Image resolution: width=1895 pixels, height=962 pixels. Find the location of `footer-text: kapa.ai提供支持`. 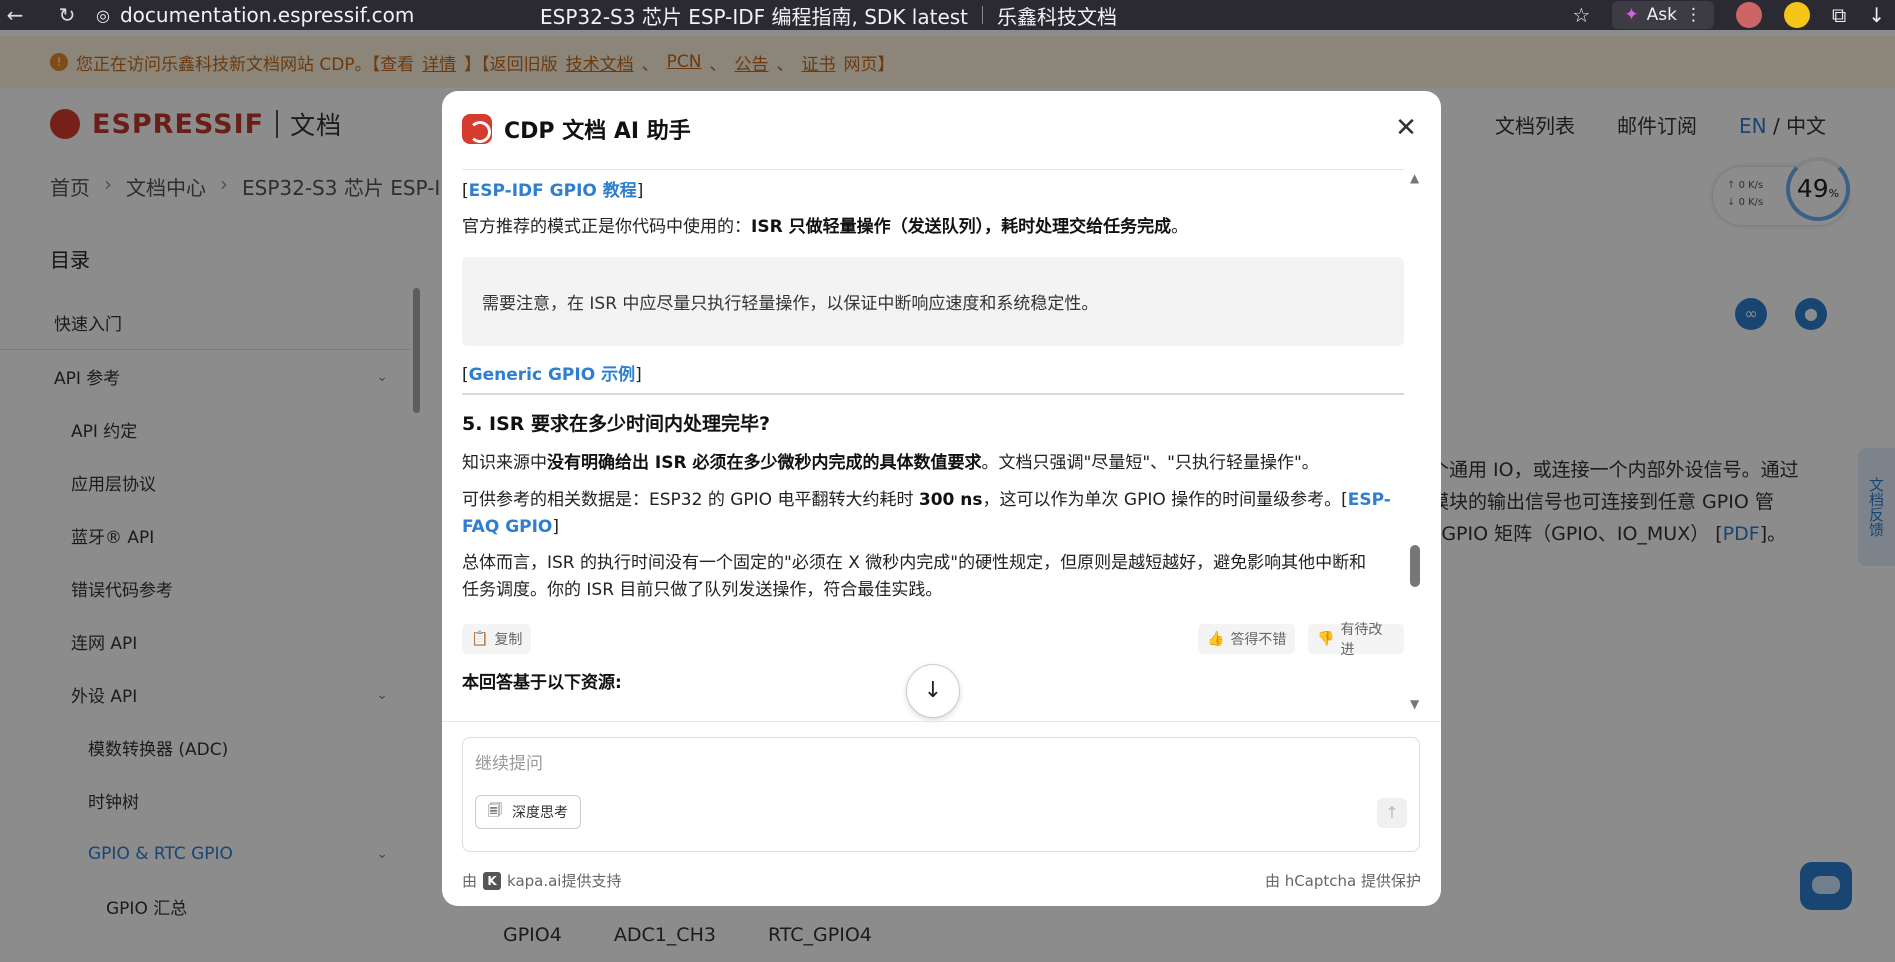

footer-text: kapa.ai提供支持 is located at coordinates (564, 881).